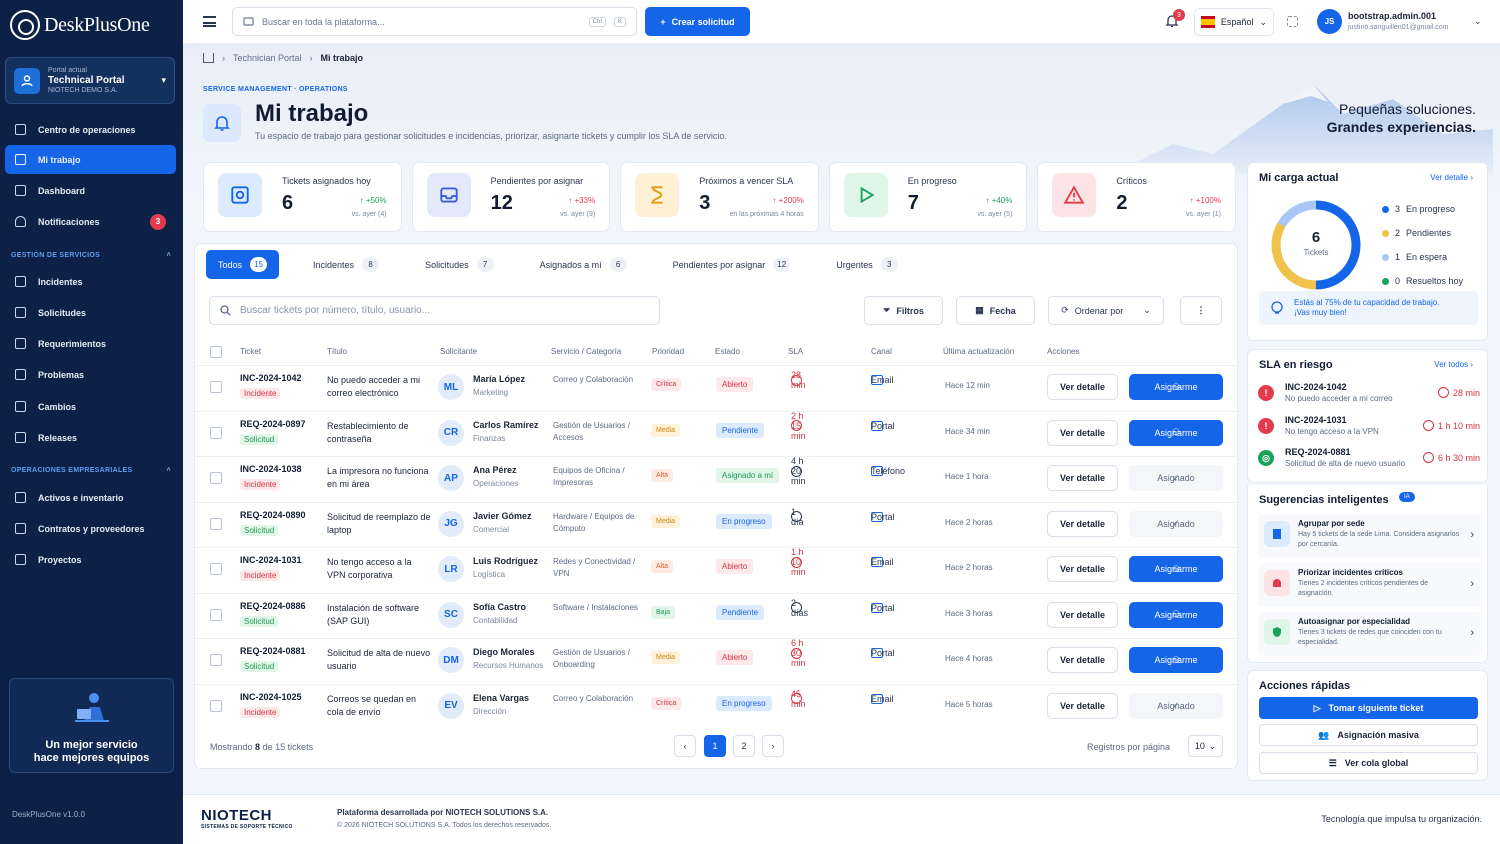 Image resolution: width=1500 pixels, height=844 pixels. Describe the element at coordinates (1329, 21) in the screenshot. I see `avatar: JS` at that location.